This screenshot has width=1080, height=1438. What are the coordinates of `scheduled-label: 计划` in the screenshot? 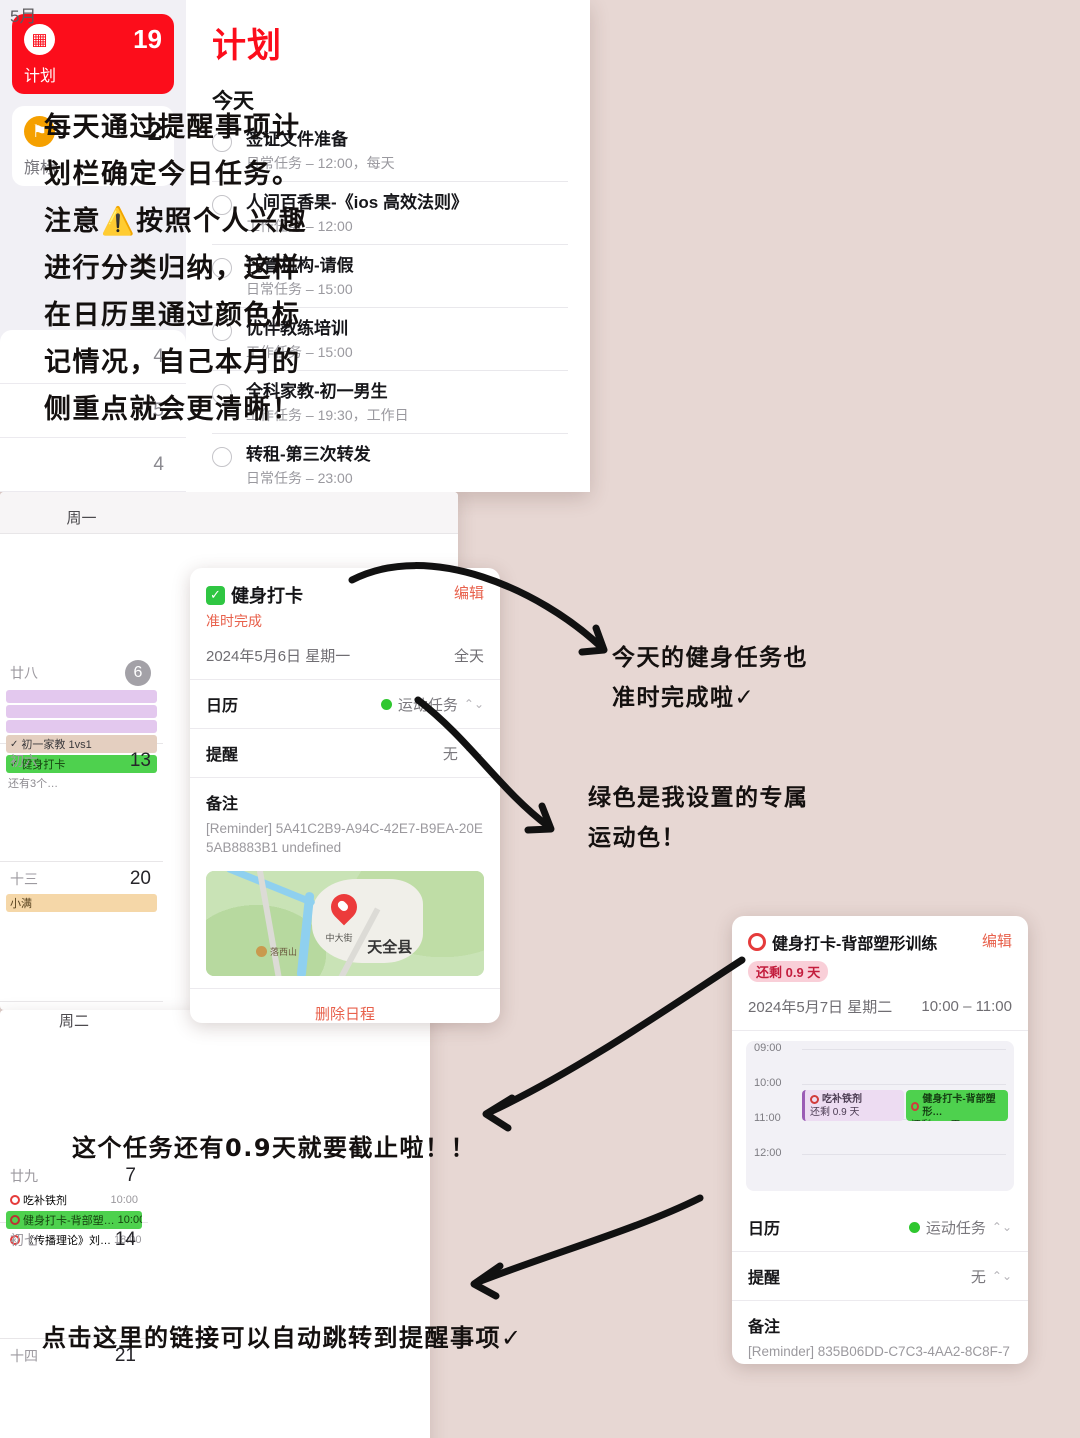 It's located at (40, 76).